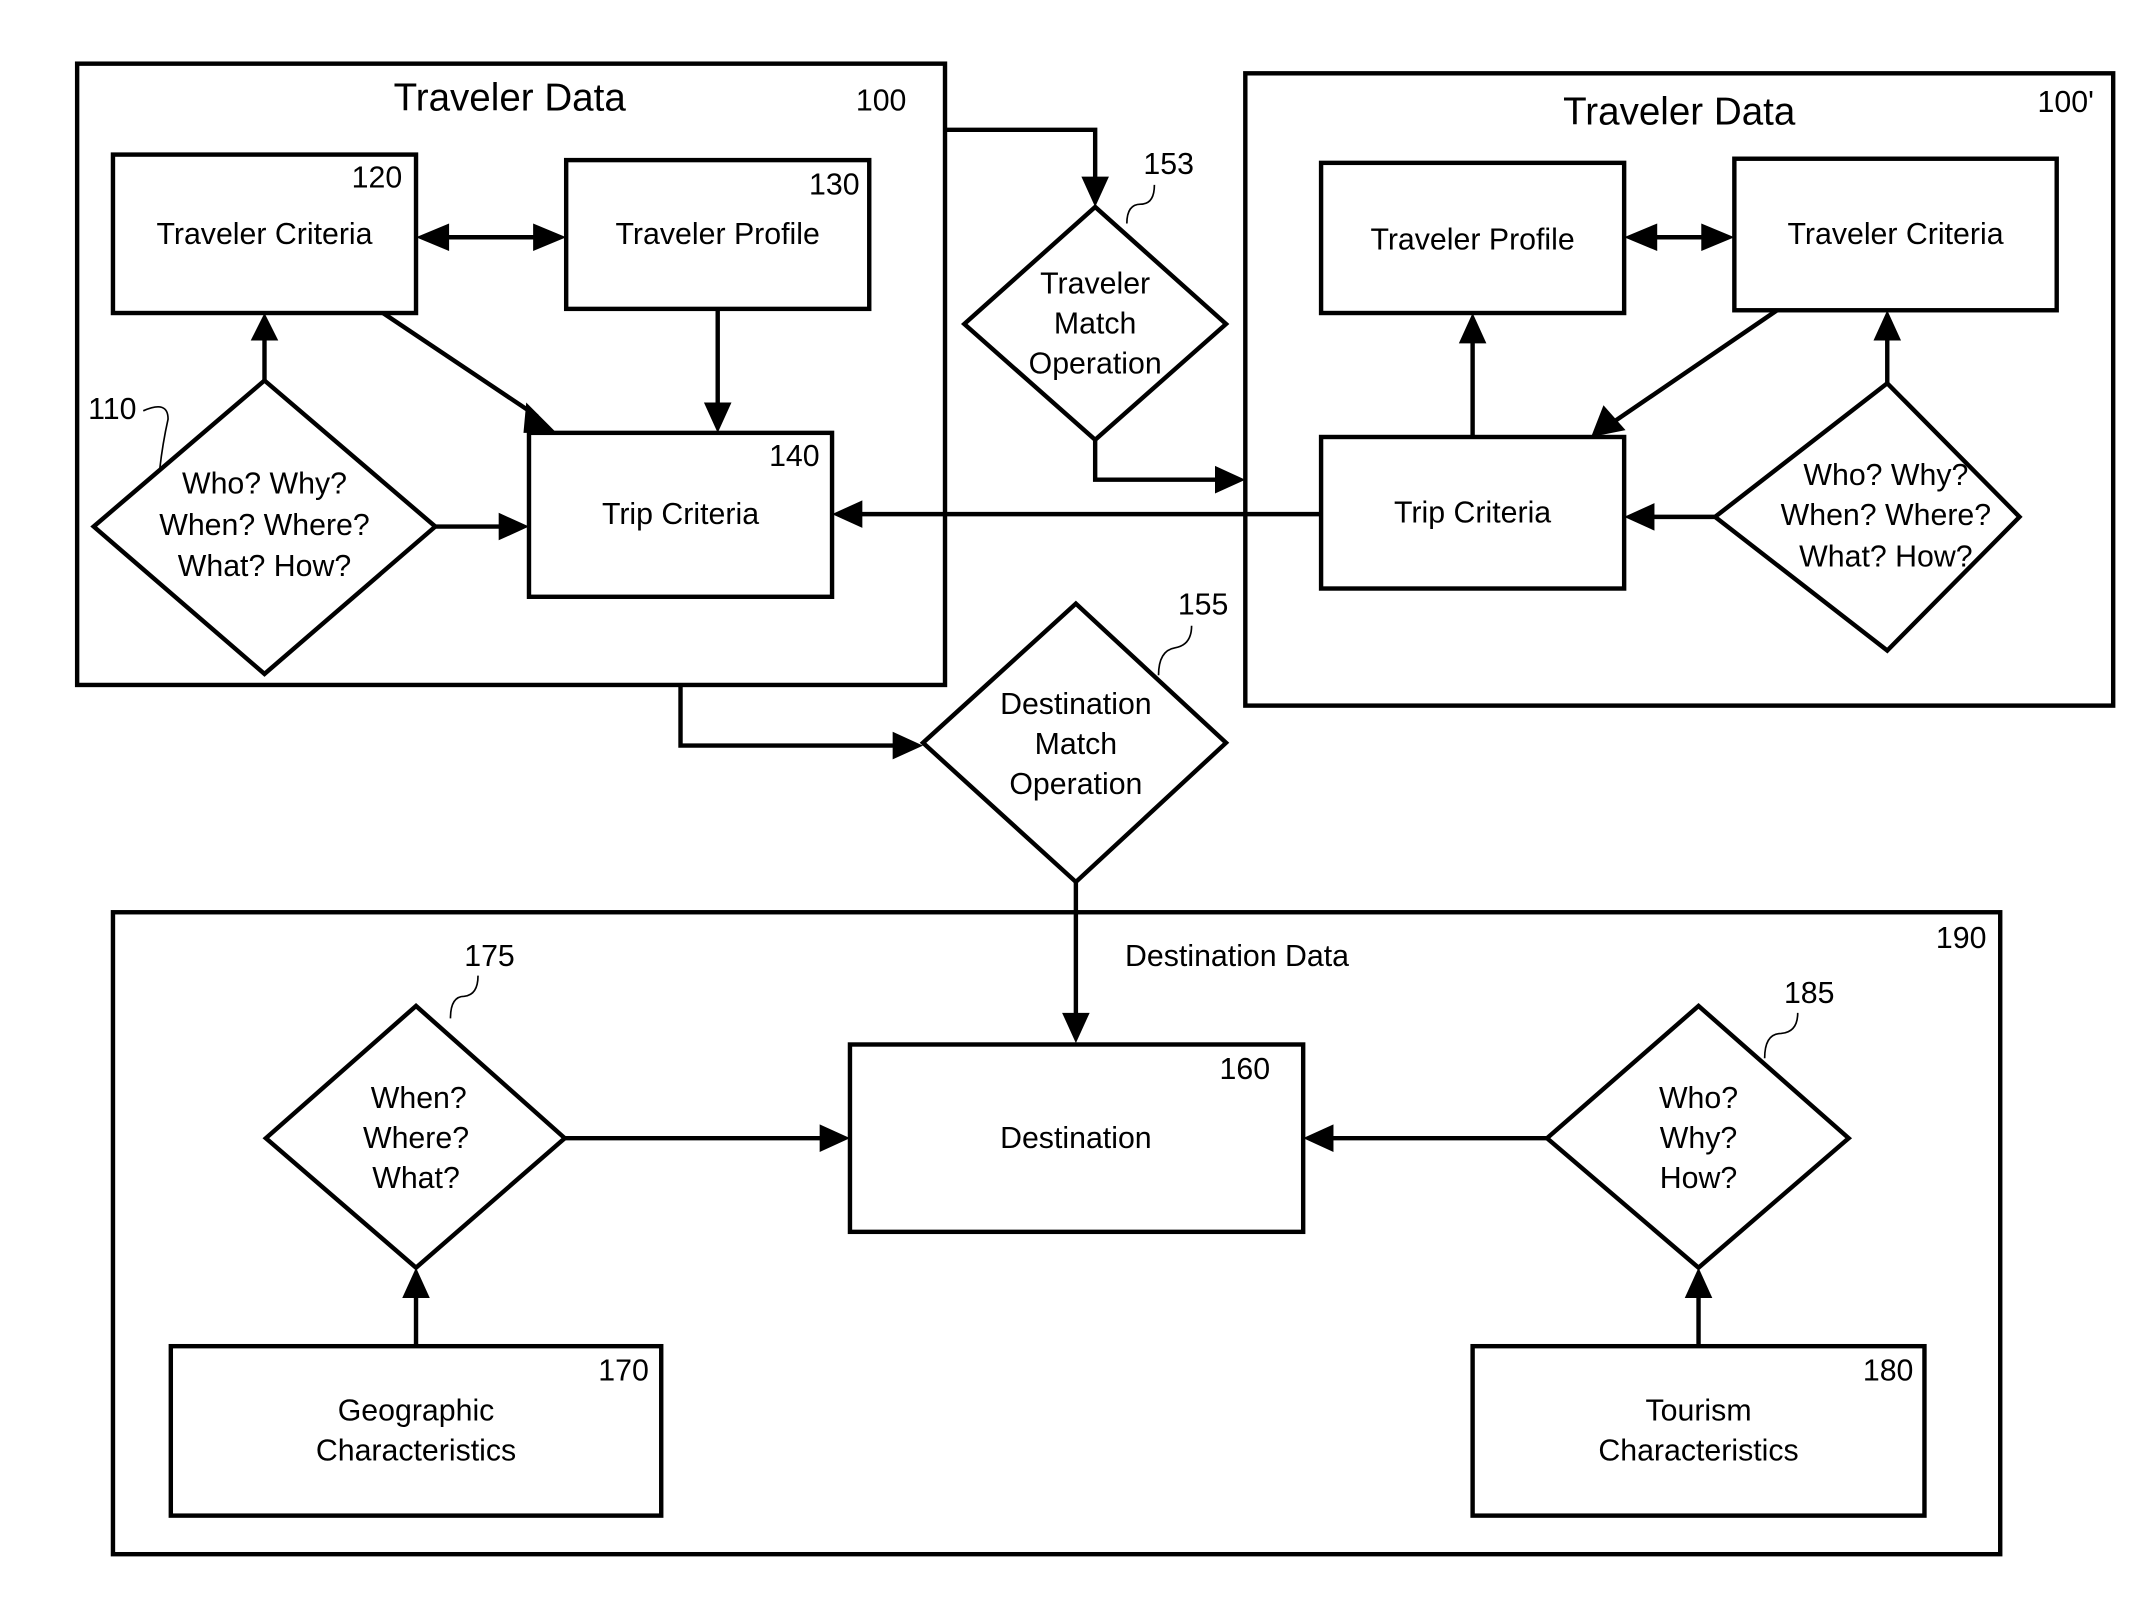 Image resolution: width=2149 pixels, height=1622 pixels. I want to click on ref-number: 140, so click(794, 456).